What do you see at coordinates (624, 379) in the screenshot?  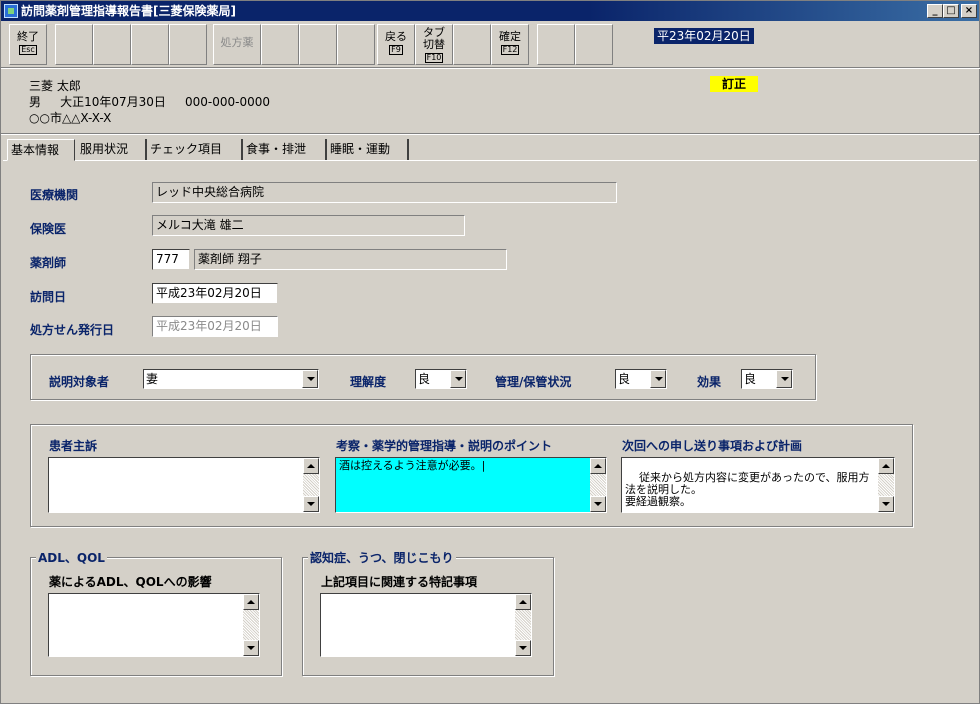 I see `management-value: 良` at bounding box center [624, 379].